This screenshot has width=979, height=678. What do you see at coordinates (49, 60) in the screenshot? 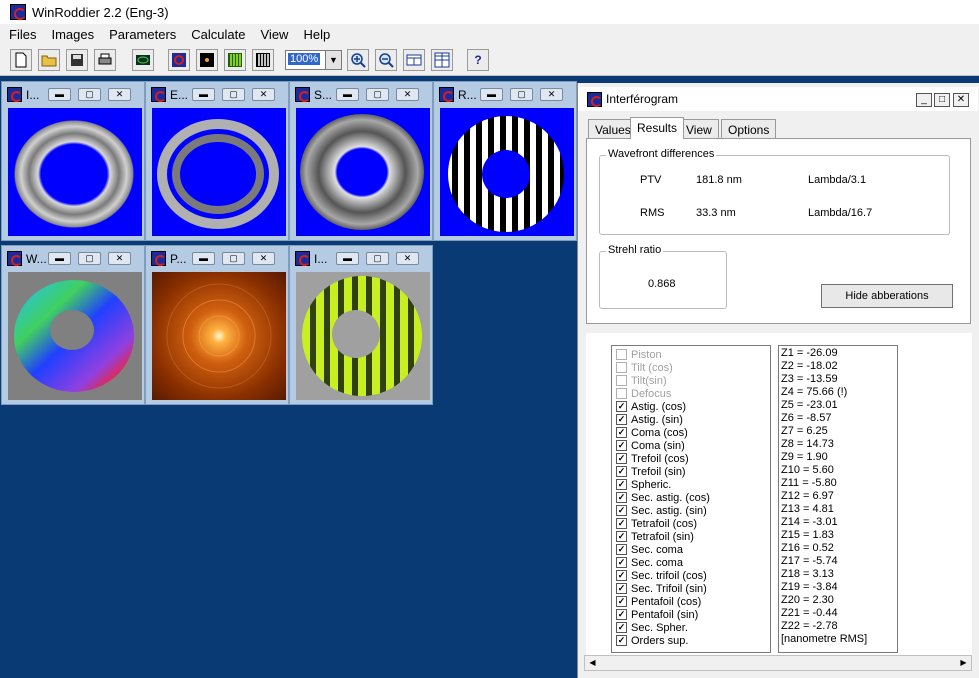
I see `open-file-button` at bounding box center [49, 60].